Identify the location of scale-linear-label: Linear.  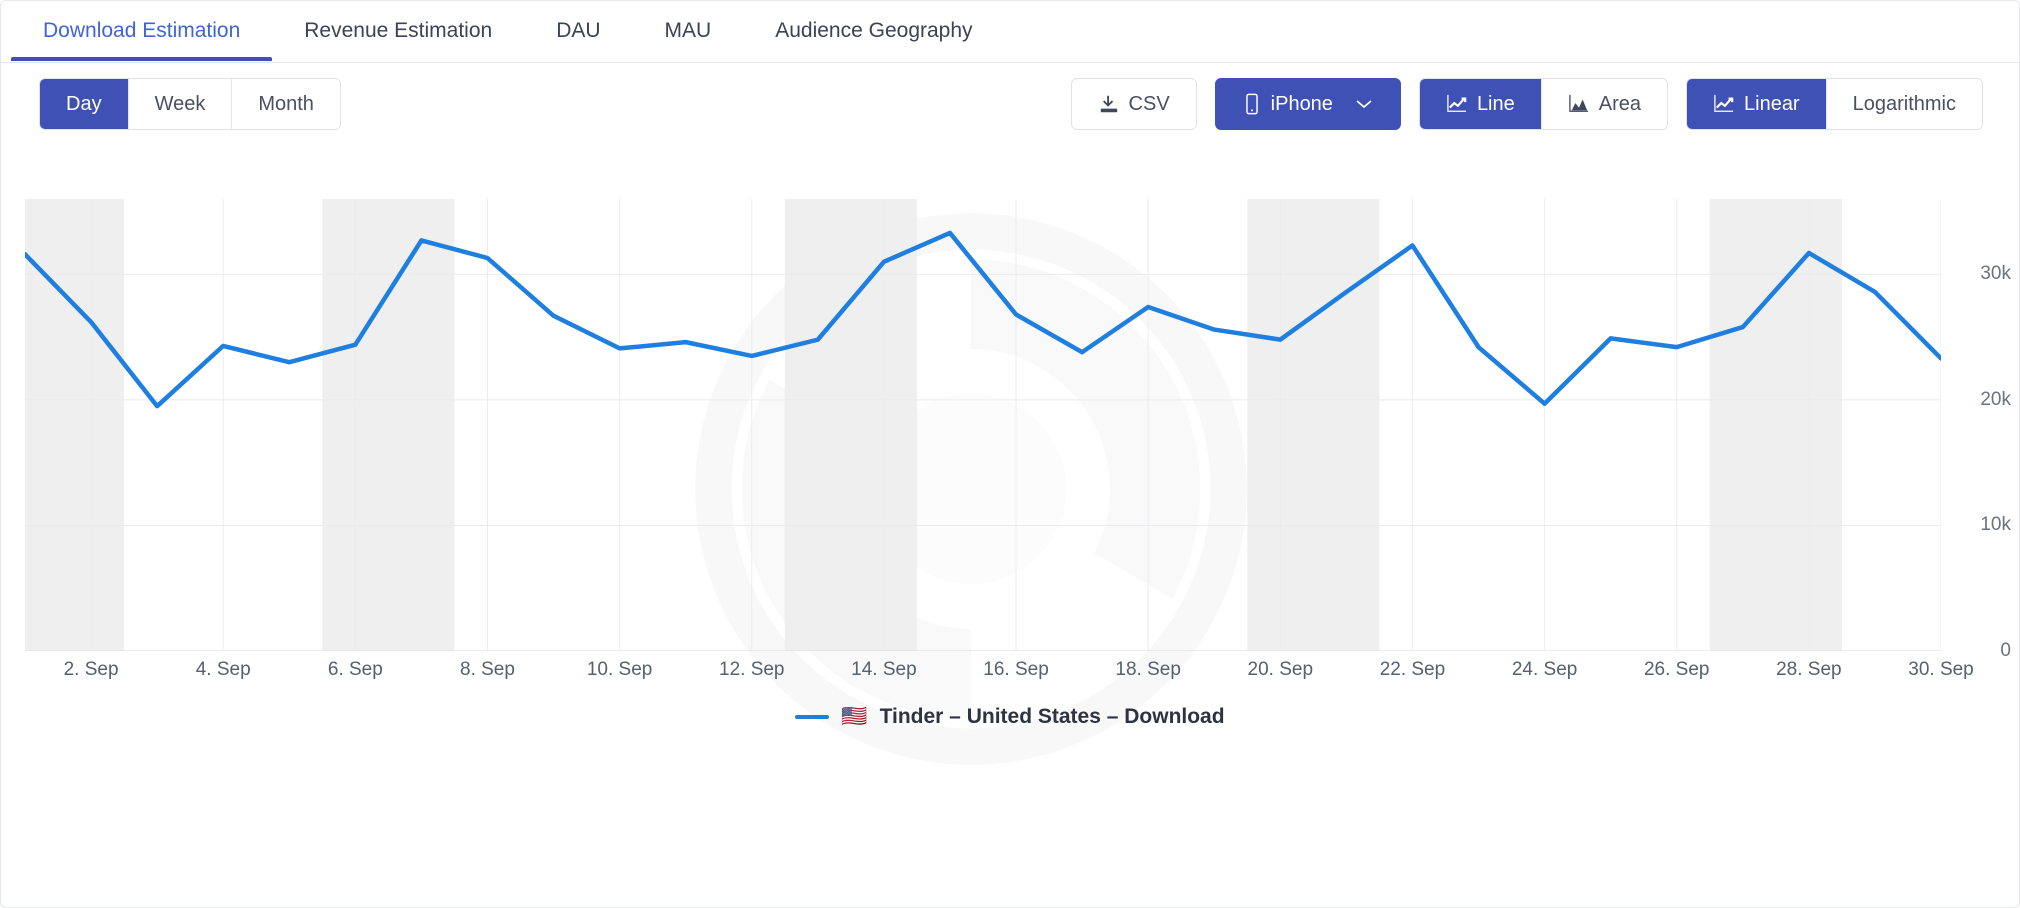
(1772, 103).